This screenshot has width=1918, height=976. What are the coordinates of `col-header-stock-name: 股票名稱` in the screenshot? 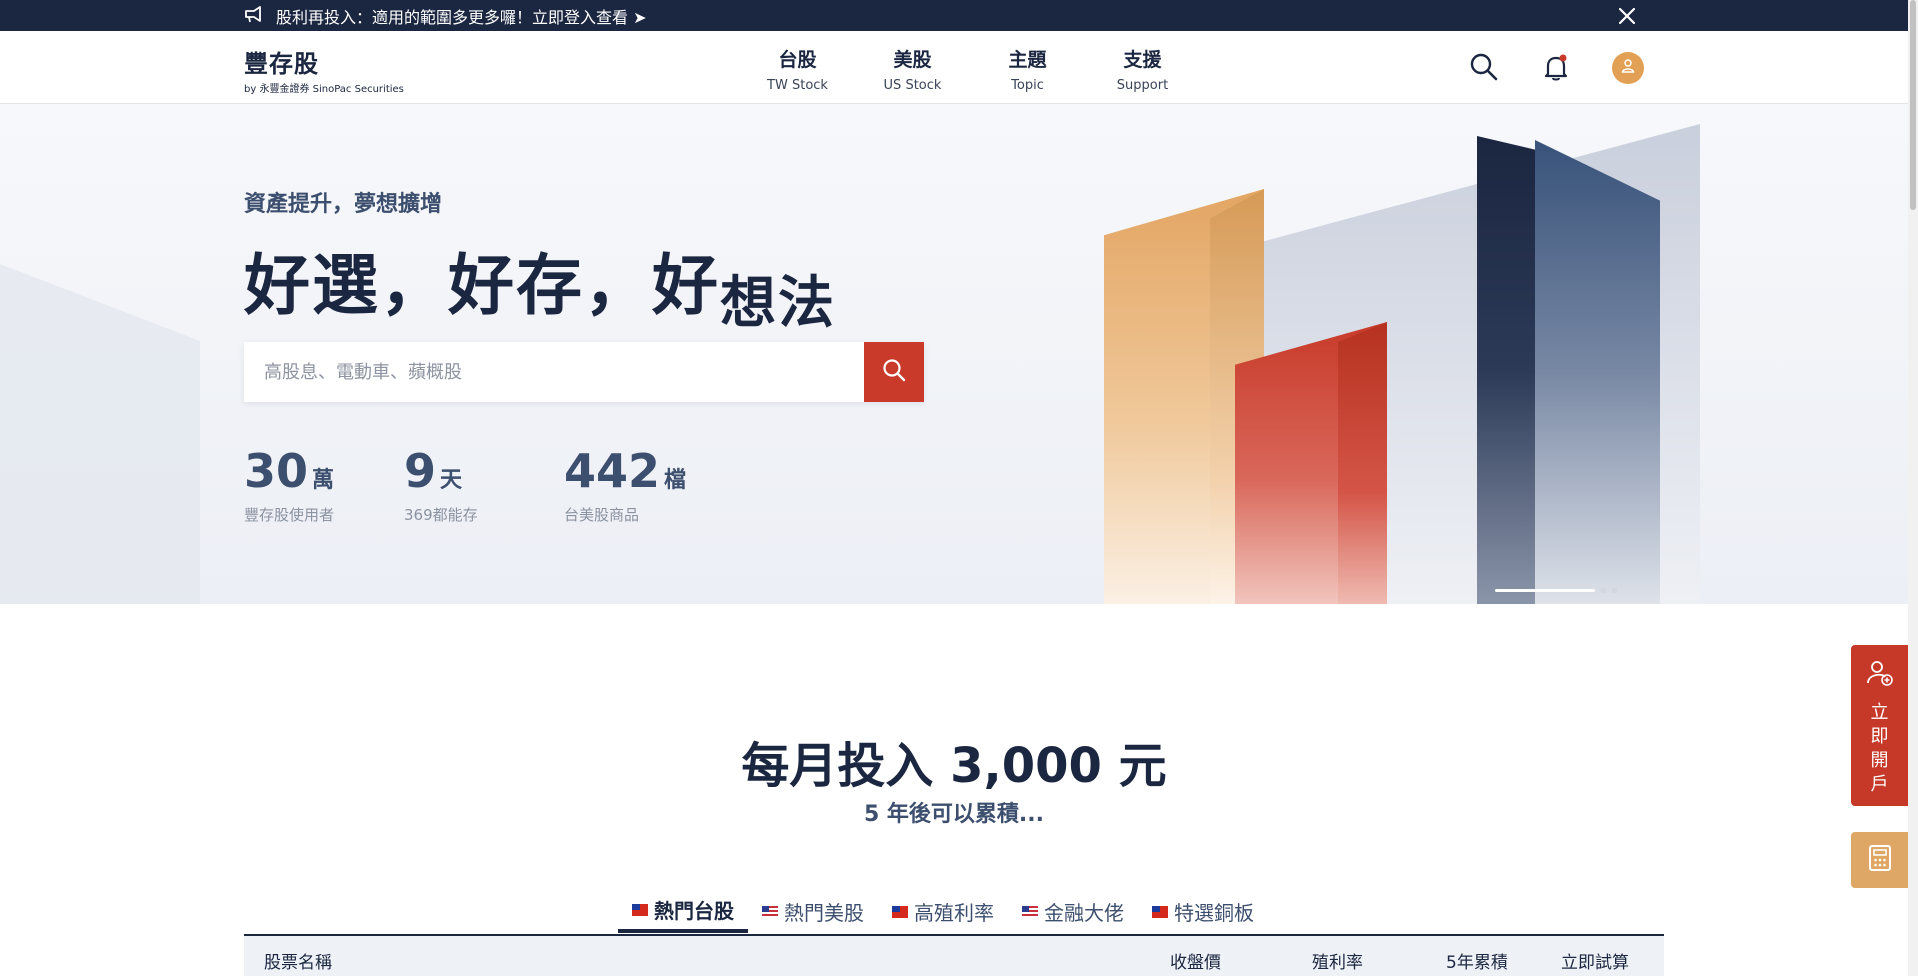 It's located at (298, 960).